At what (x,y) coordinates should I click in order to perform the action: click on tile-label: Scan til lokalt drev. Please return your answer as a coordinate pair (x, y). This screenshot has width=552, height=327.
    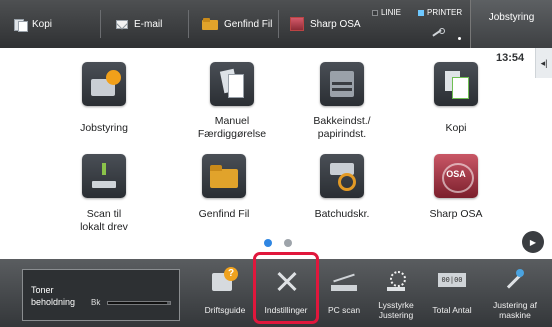
    Looking at the image, I should click on (104, 221).